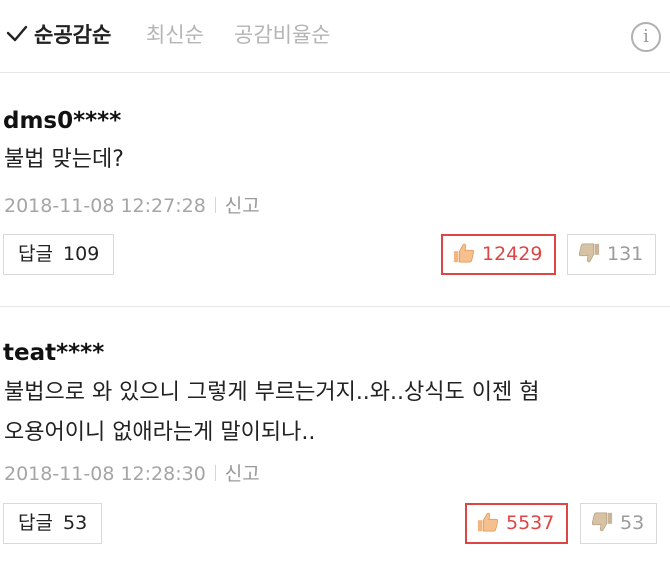  Describe the element at coordinates (619, 523) in the screenshot. I see `dislike-button: 53` at that location.